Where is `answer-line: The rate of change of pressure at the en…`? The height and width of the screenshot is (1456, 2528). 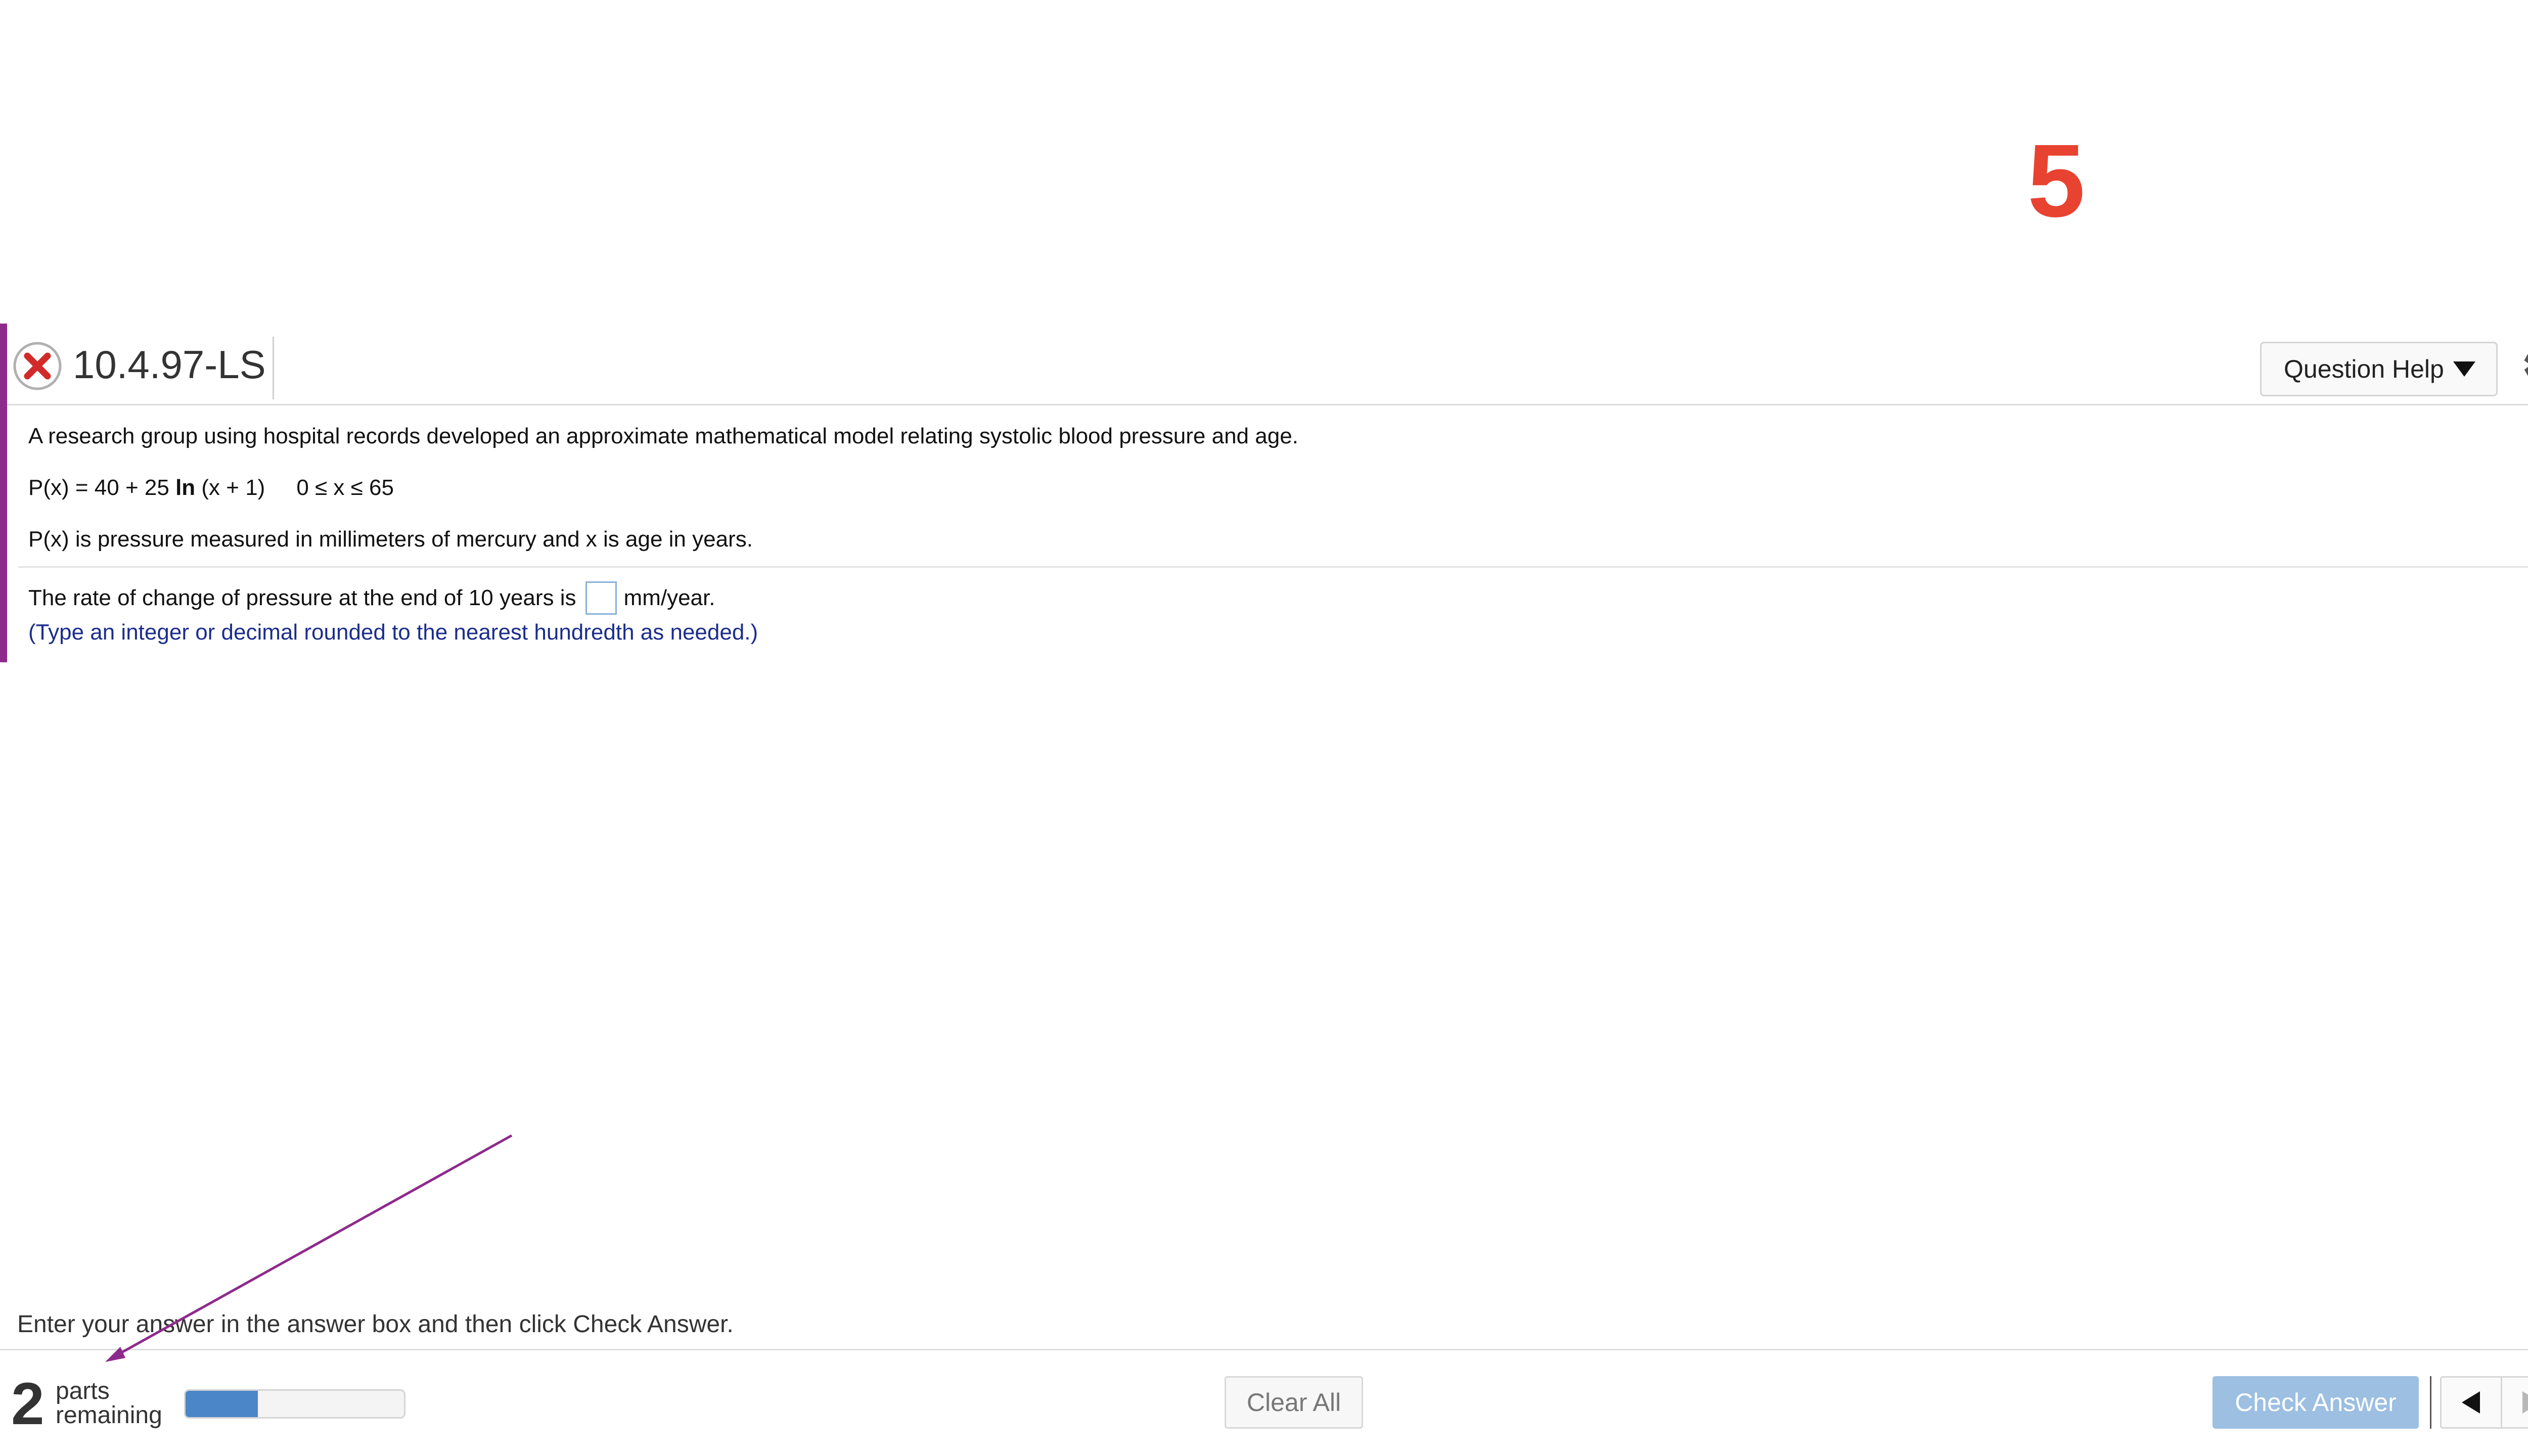
answer-line: The rate of change of pressure at the en… is located at coordinates (372, 598).